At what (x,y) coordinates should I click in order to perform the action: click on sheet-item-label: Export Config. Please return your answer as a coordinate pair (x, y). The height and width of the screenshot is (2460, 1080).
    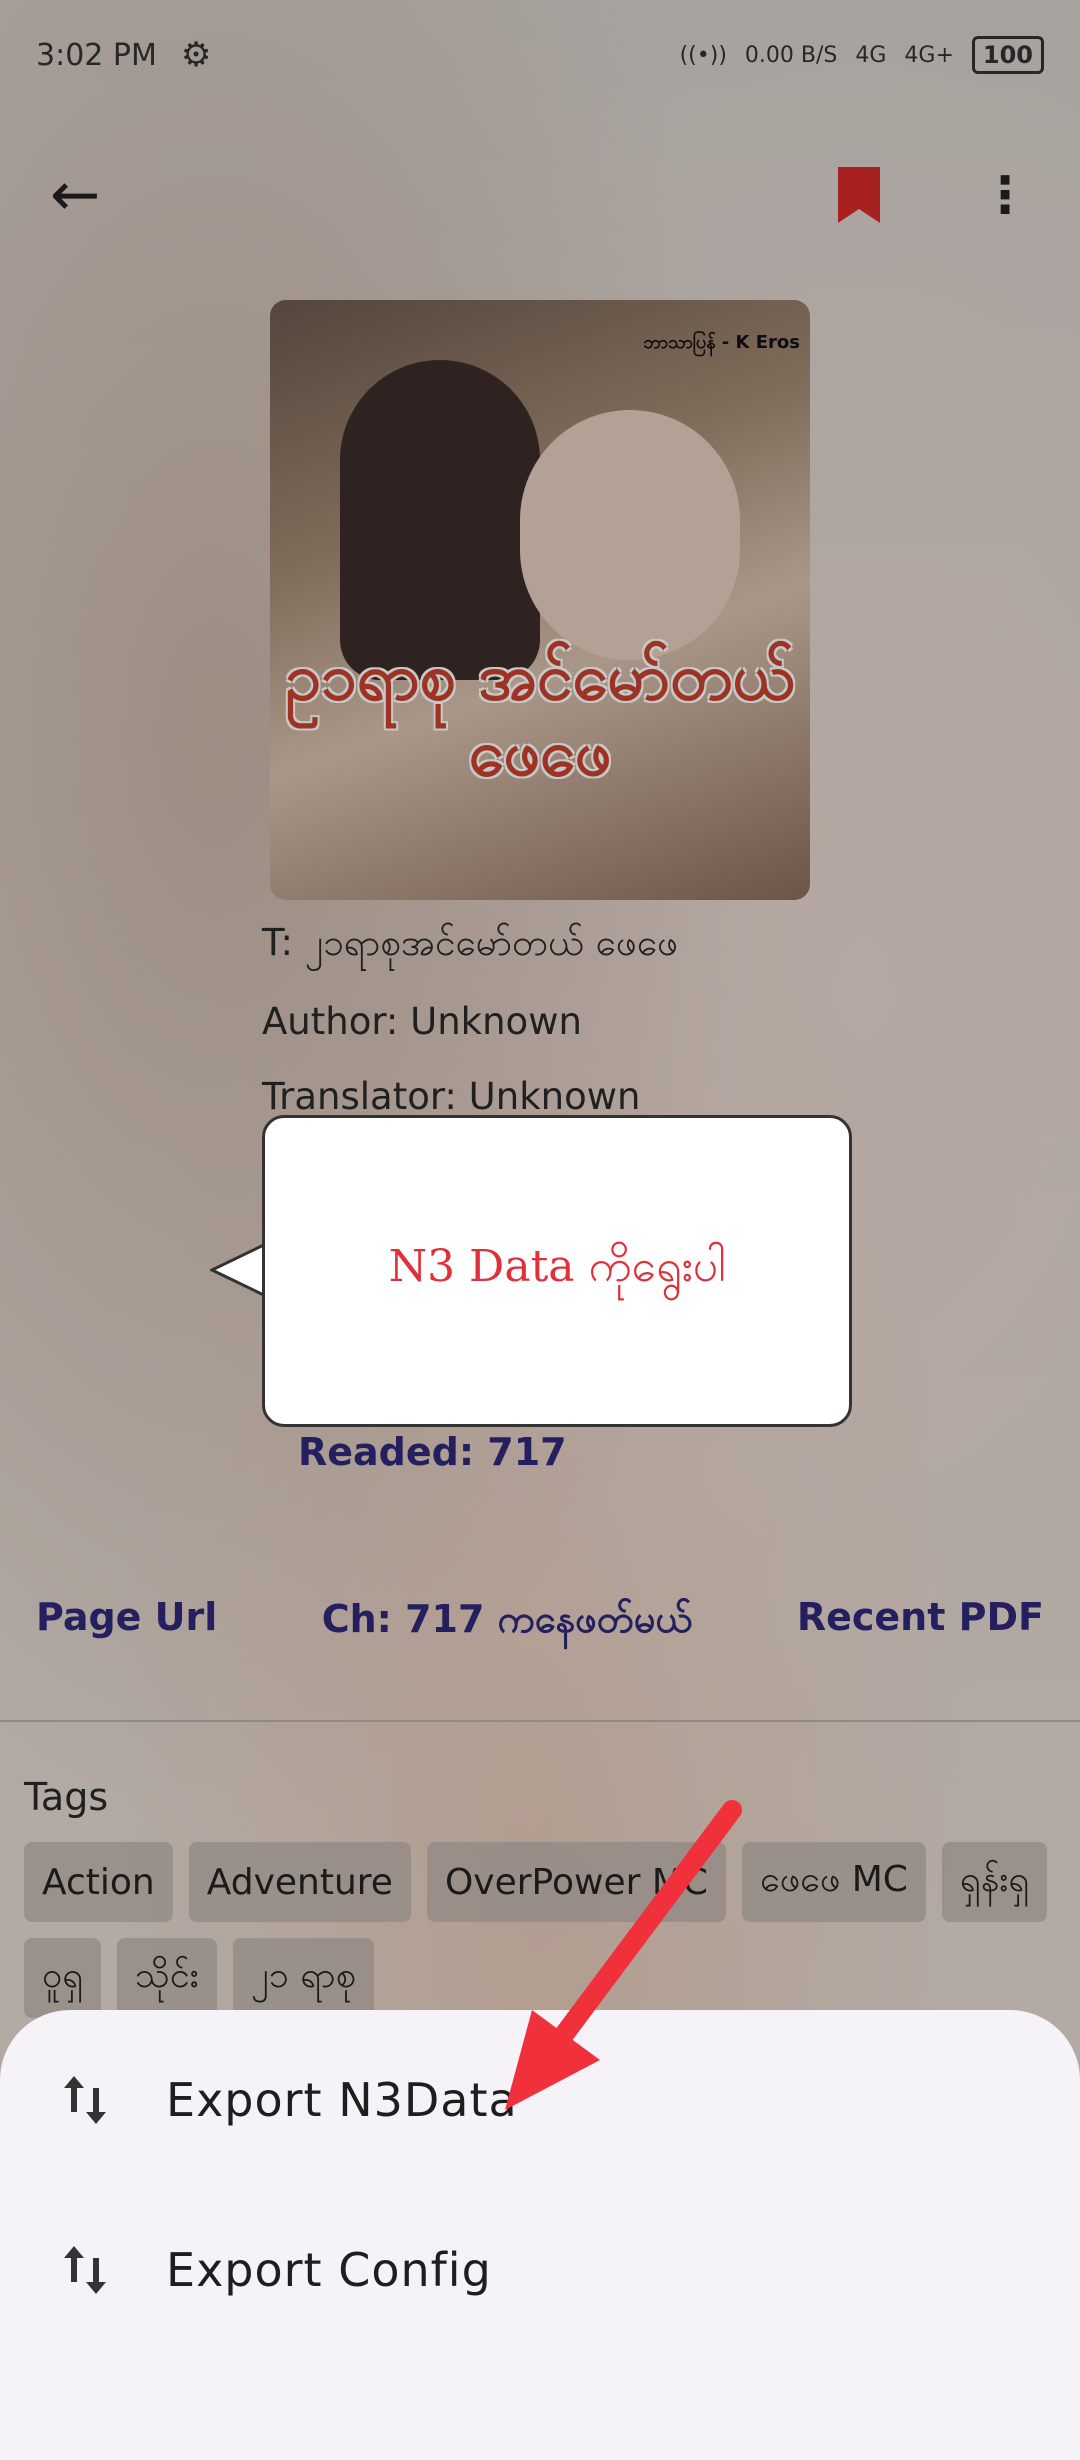
    Looking at the image, I should click on (329, 2270).